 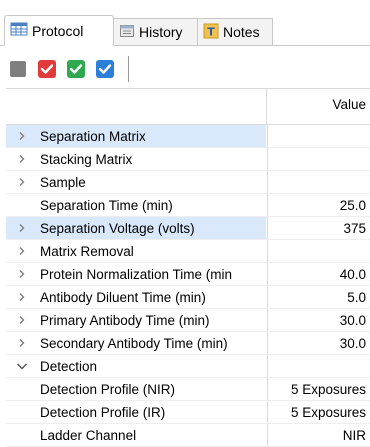 What do you see at coordinates (318, 228) in the screenshot?
I see `row-value-cell: 375` at bounding box center [318, 228].